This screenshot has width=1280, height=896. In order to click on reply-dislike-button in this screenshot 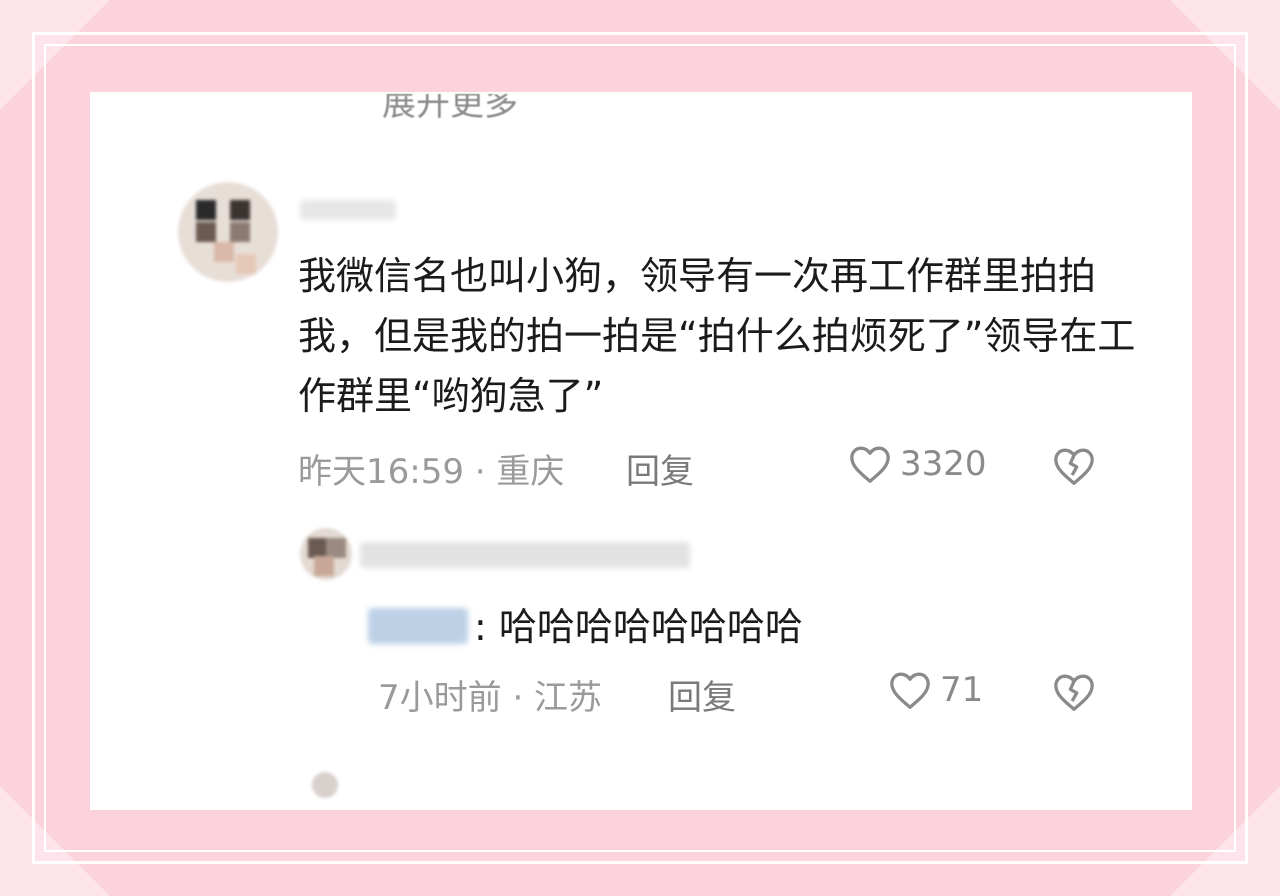, I will do `click(1074, 692)`.